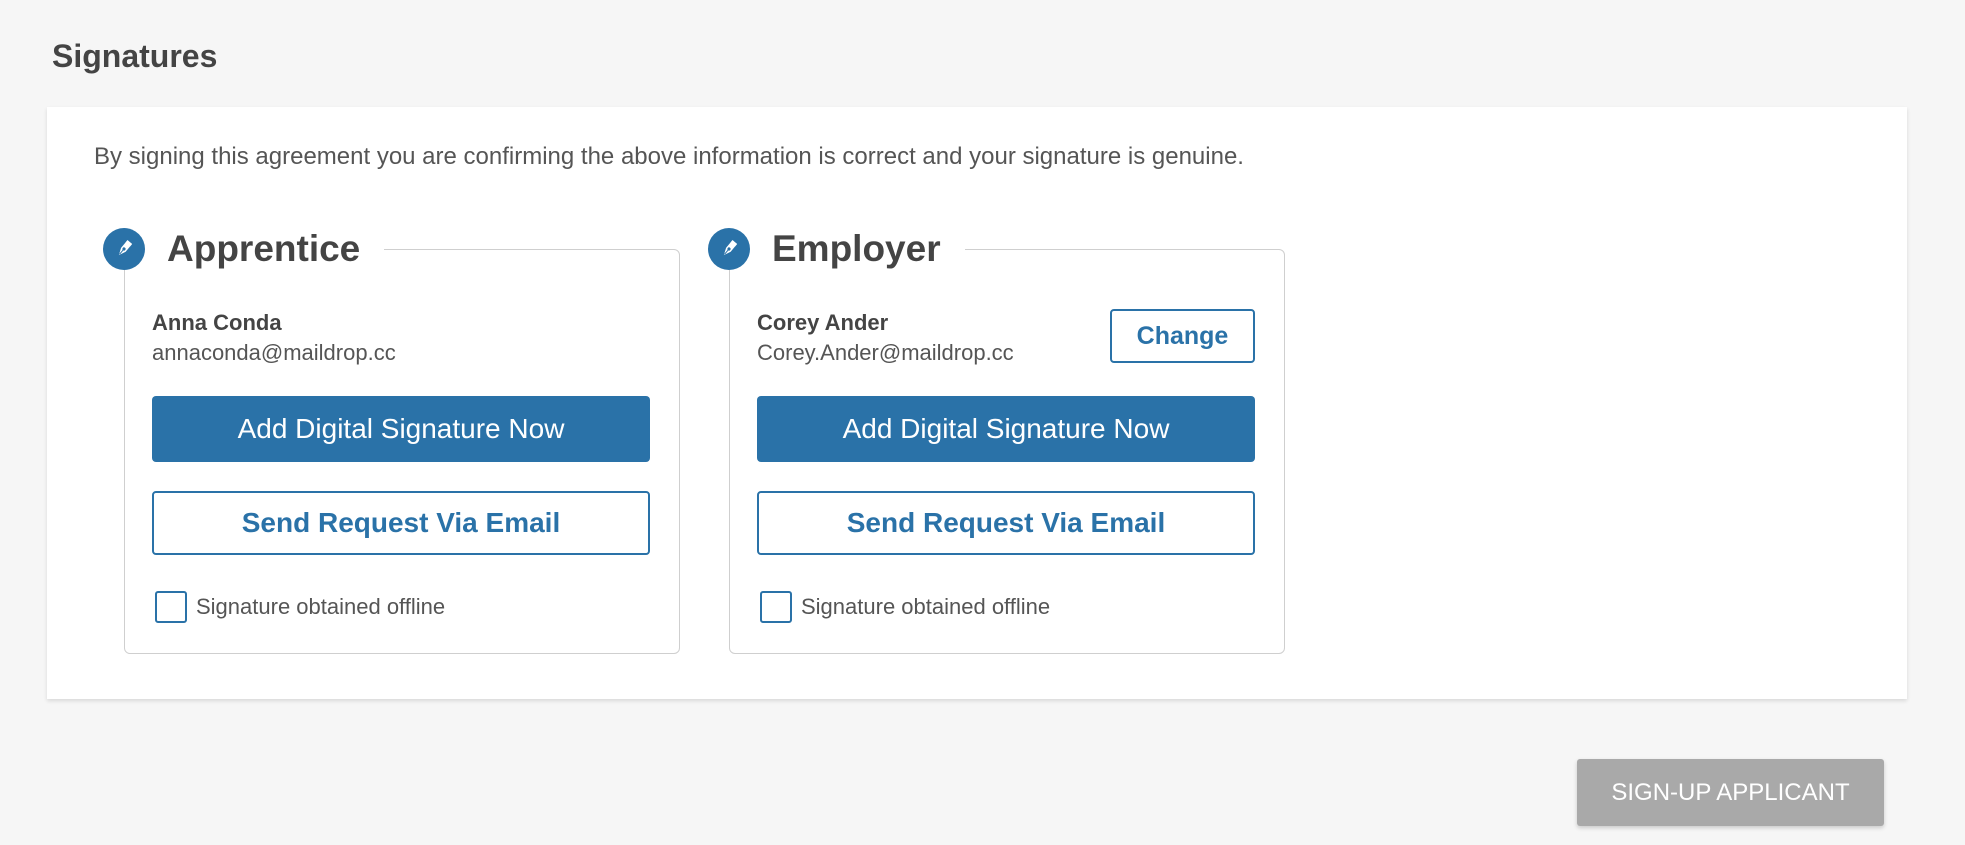 This screenshot has height=845, width=1965. I want to click on apprentice-send-request-email-button: Send Request Via Email, so click(401, 523).